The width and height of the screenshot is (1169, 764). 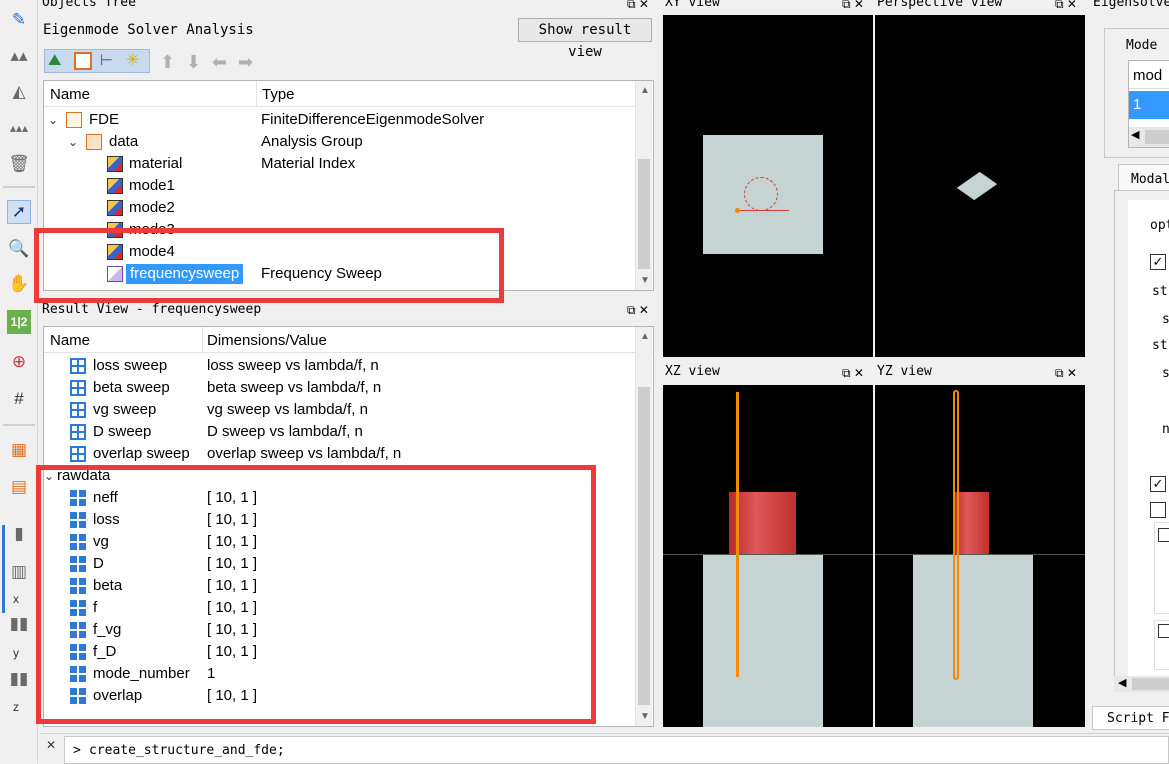 What do you see at coordinates (339, 208) in the screenshot?
I see `tree-row-mode2: mode2` at bounding box center [339, 208].